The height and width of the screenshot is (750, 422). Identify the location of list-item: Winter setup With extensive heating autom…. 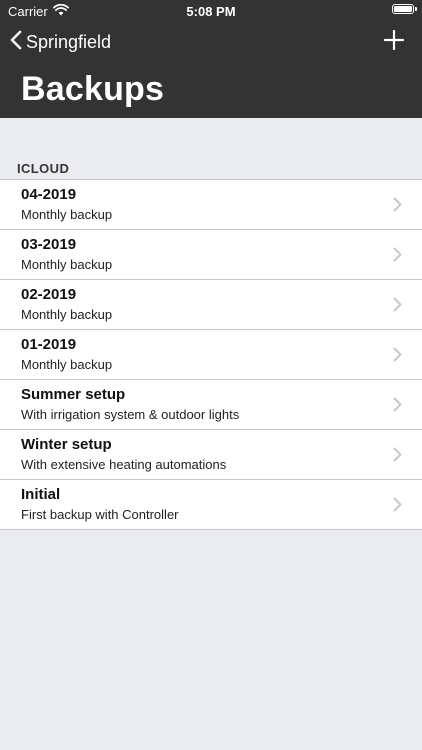
(211, 455).